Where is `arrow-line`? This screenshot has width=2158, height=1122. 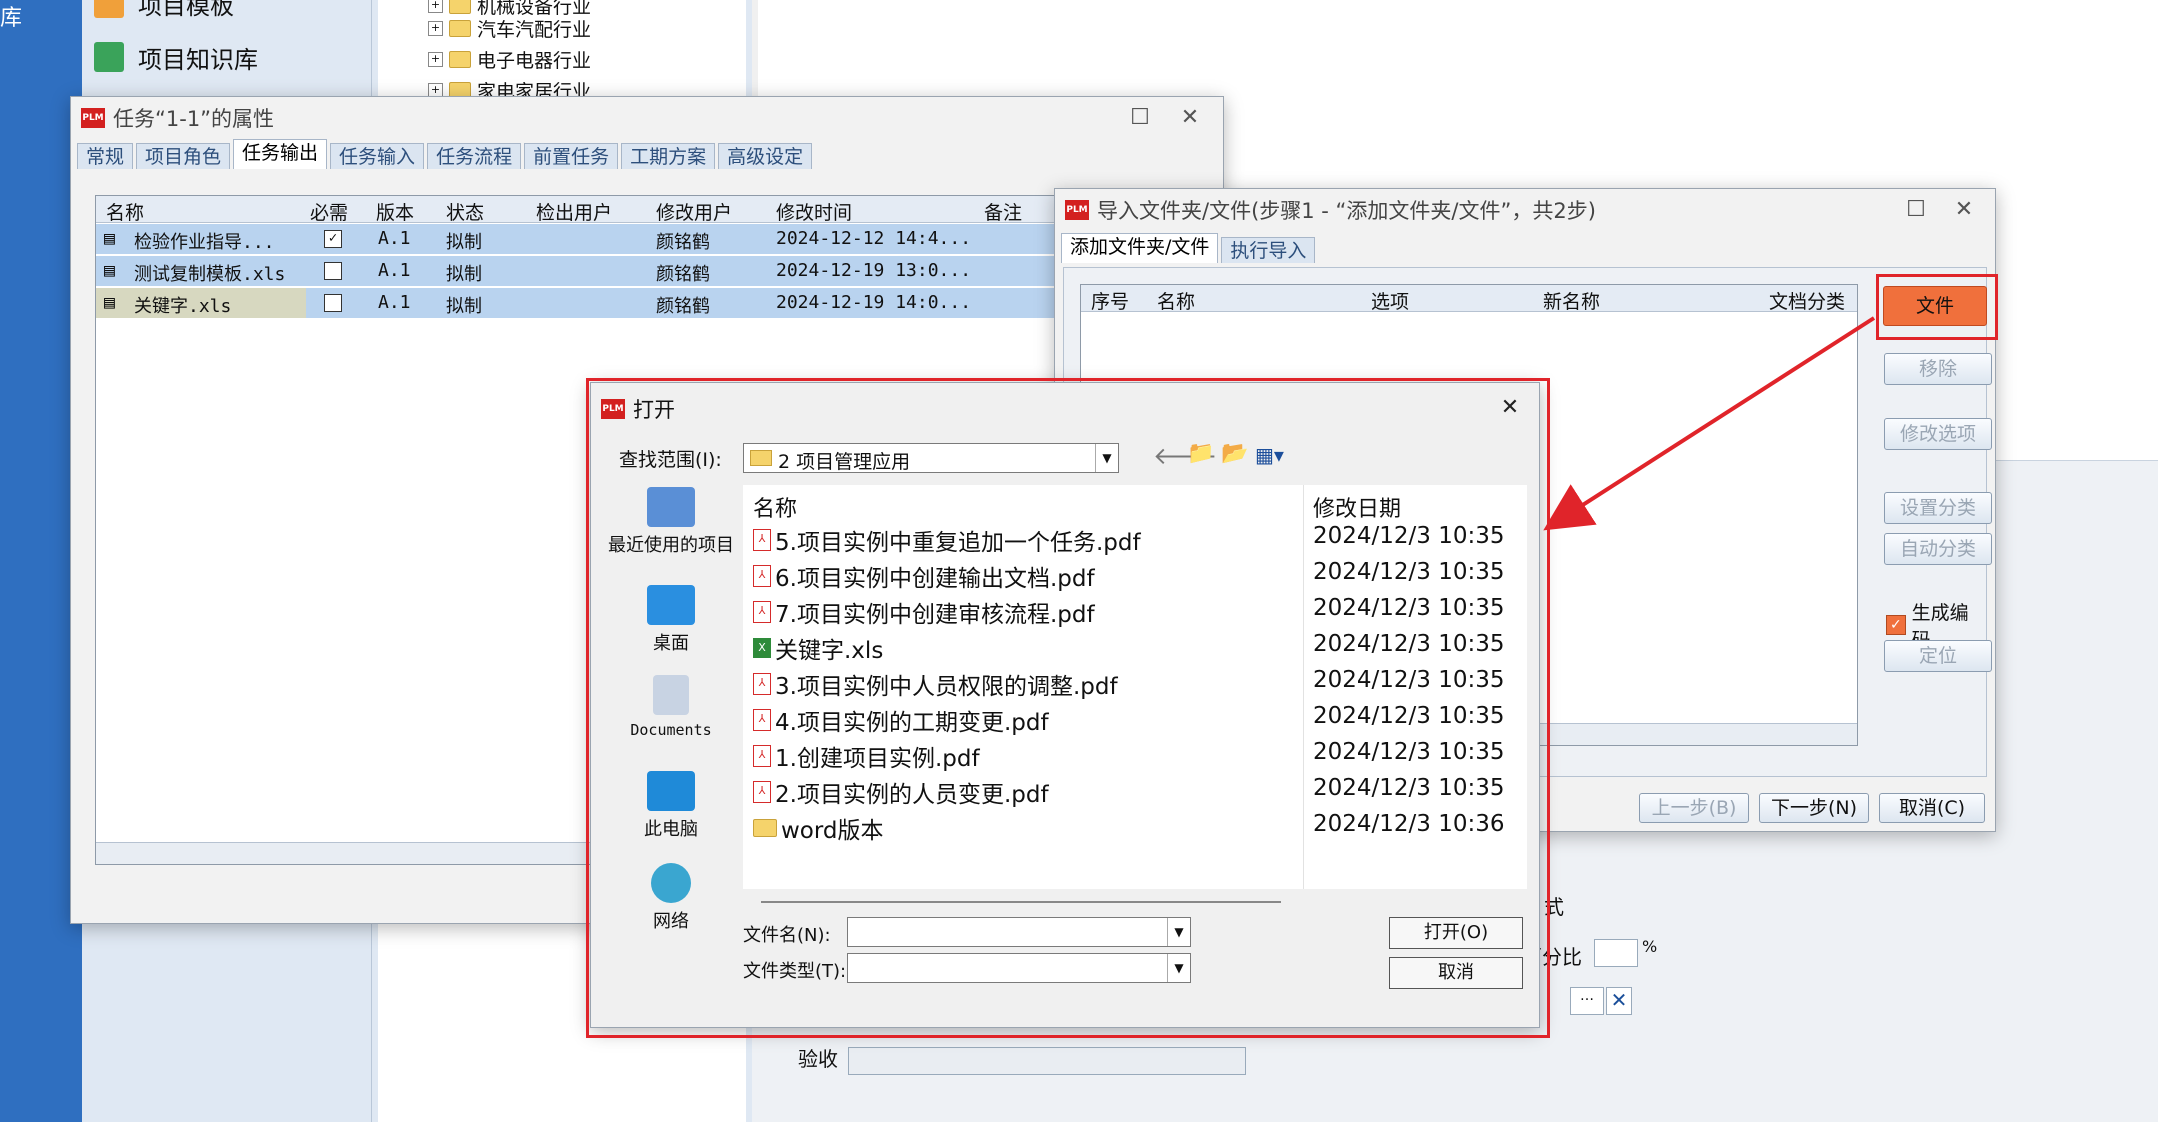
arrow-line is located at coordinates (1709, 423).